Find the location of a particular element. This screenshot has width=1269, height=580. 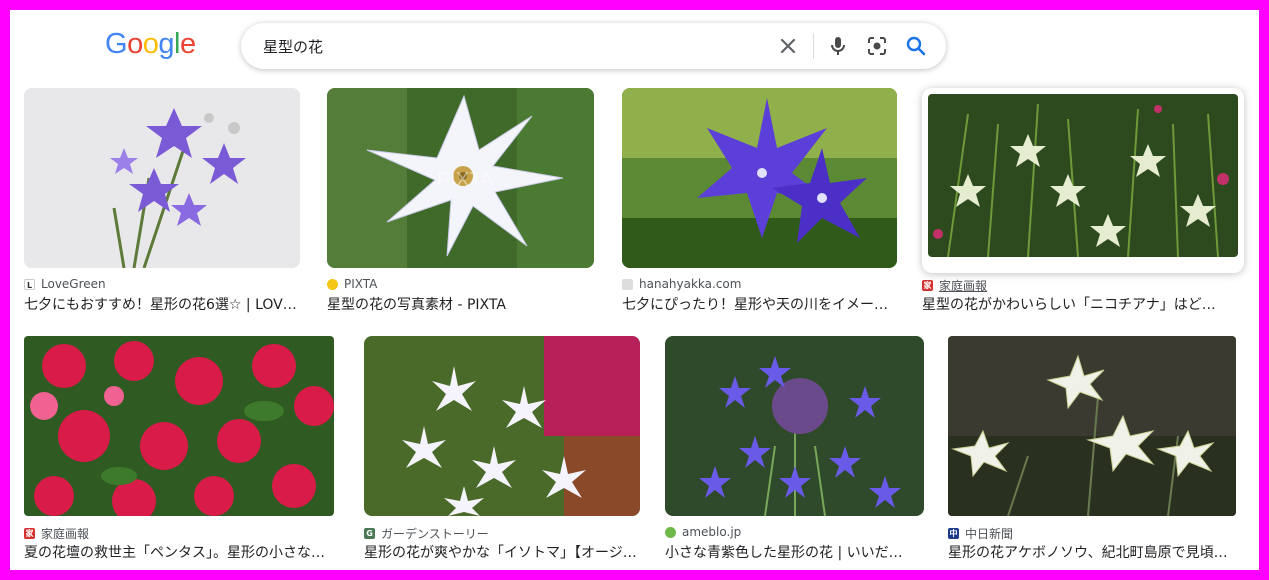

result-source: G ガーデンストーリー is located at coordinates (426, 533).